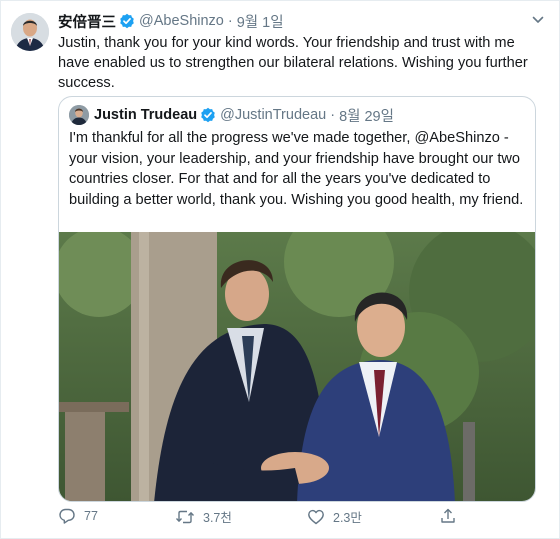 The height and width of the screenshot is (539, 560). What do you see at coordinates (30, 32) in the screenshot?
I see `author-avatar` at bounding box center [30, 32].